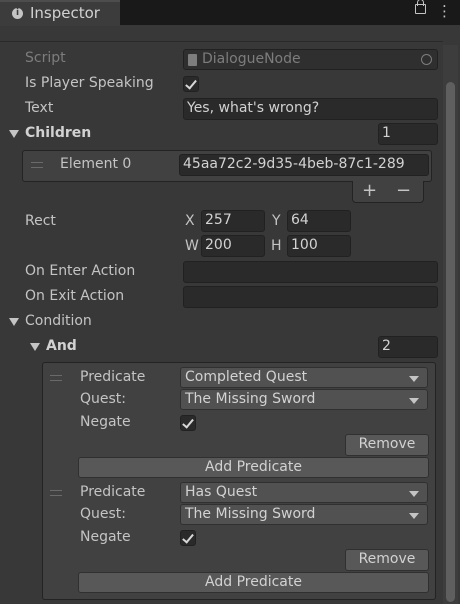  I want to click on rect-h-label: H, so click(276, 246).